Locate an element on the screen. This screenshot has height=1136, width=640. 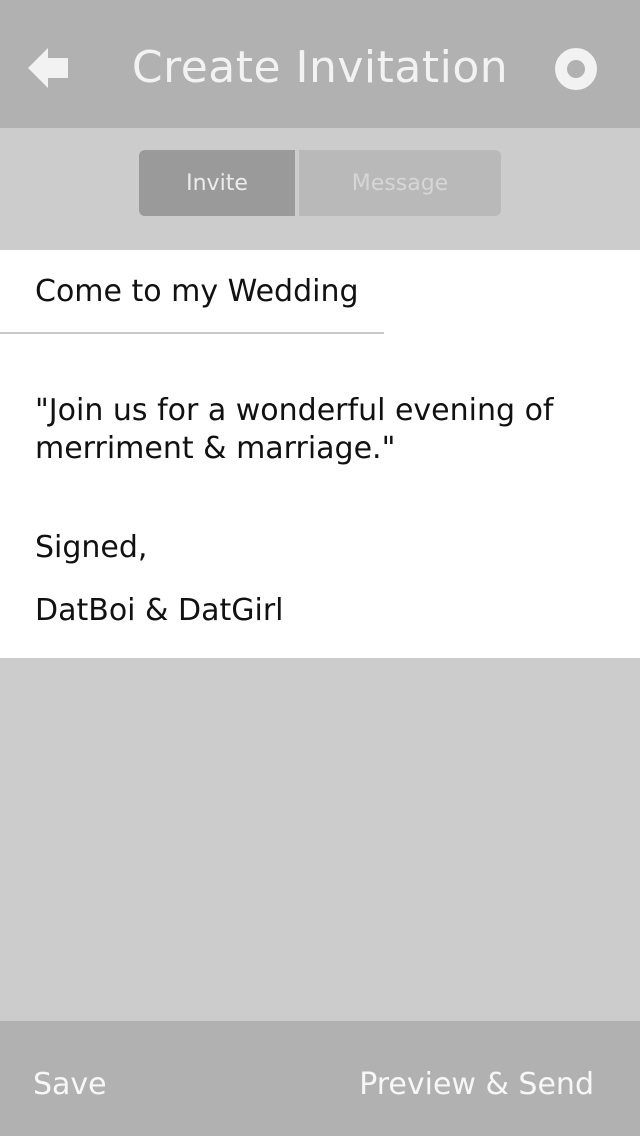
save-button: Save is located at coordinates (70, 1084).